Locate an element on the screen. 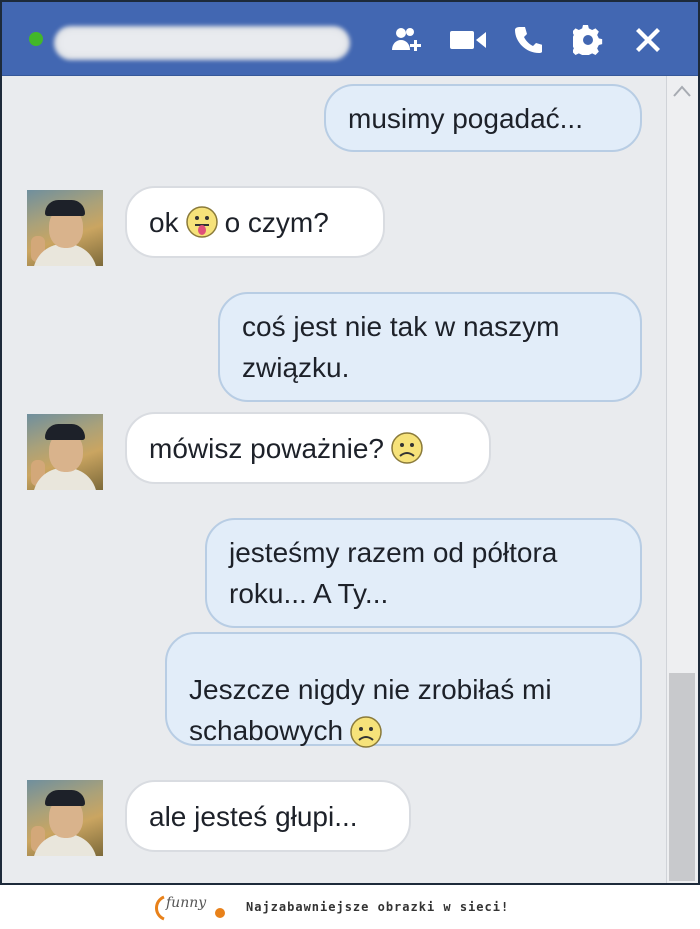  scroll-up-arrow-icon is located at coordinates (682, 91).